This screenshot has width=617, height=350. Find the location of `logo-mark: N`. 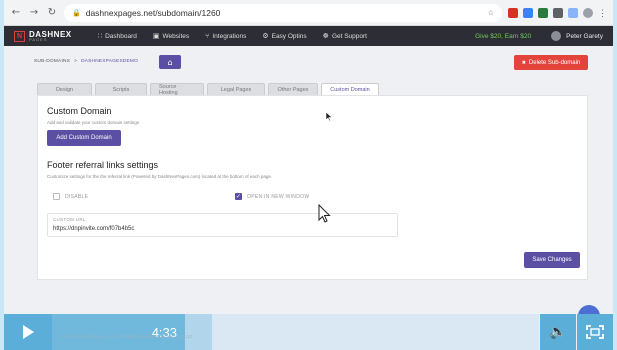

logo-mark: N is located at coordinates (19, 36).